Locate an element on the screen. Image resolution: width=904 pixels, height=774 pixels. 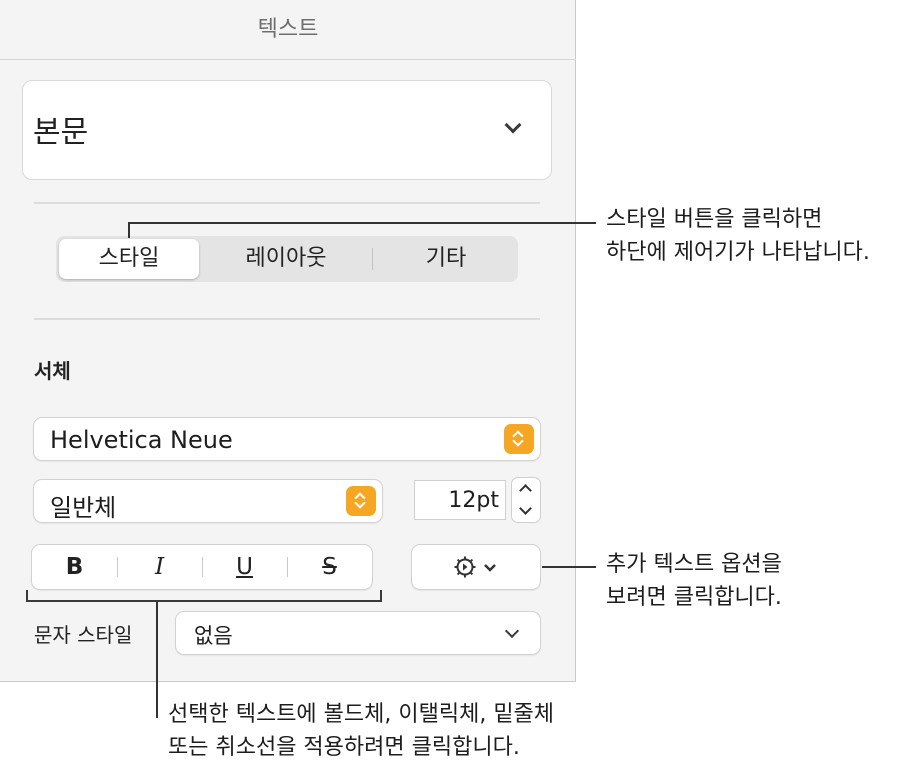
callout-line-text: 또는 취소선을 적용하려면 클릭합니다. is located at coordinates (344, 747).